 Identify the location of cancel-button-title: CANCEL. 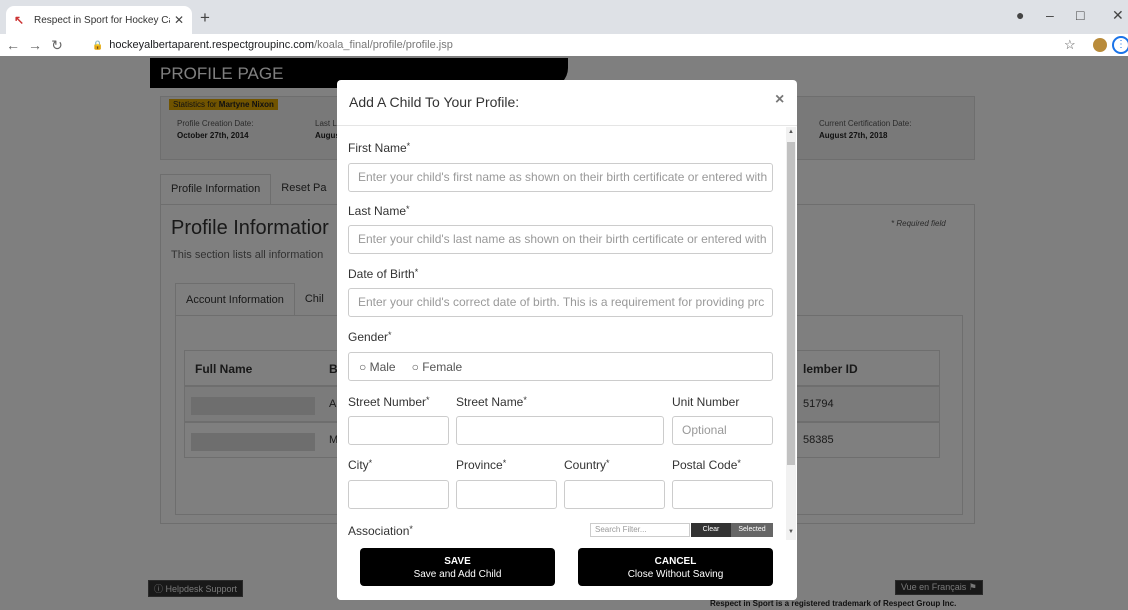
(675, 561).